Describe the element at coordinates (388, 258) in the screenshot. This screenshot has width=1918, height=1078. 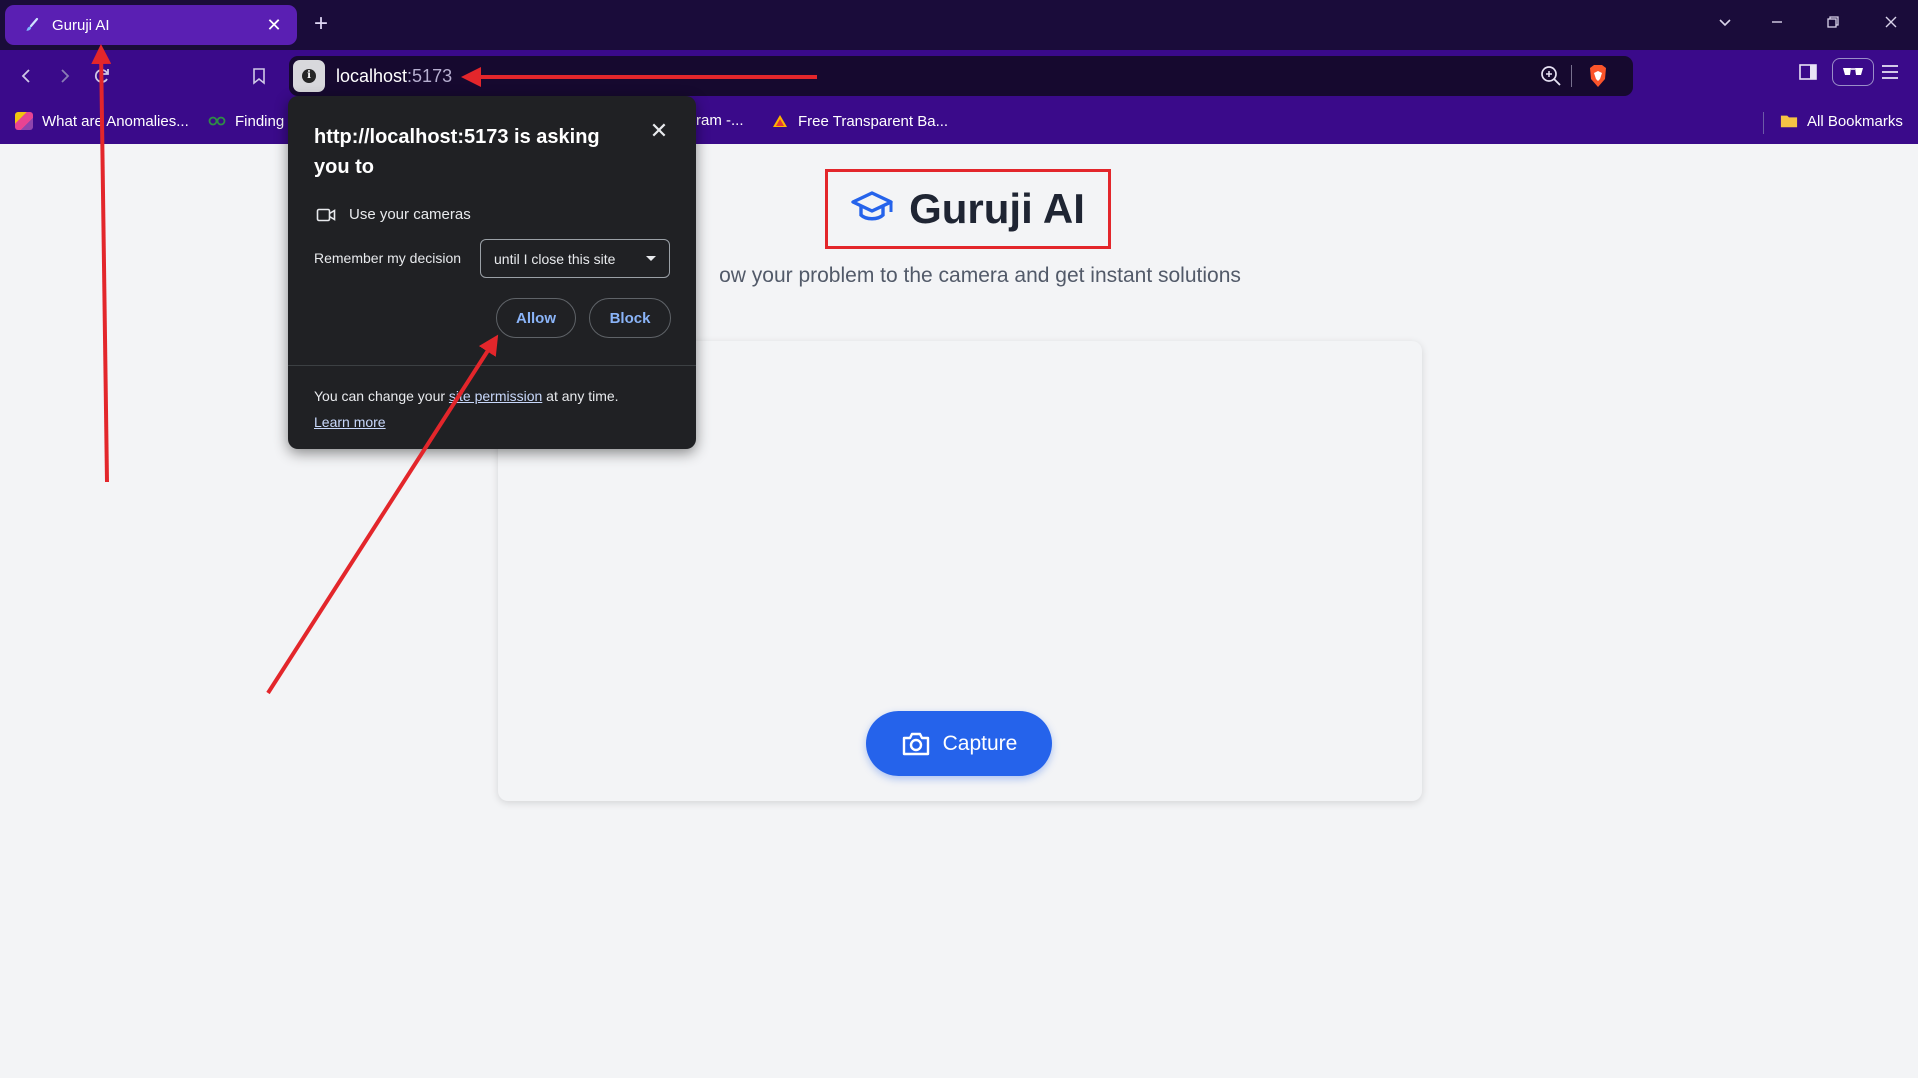
I see `remember-label: Remember my decision` at that location.